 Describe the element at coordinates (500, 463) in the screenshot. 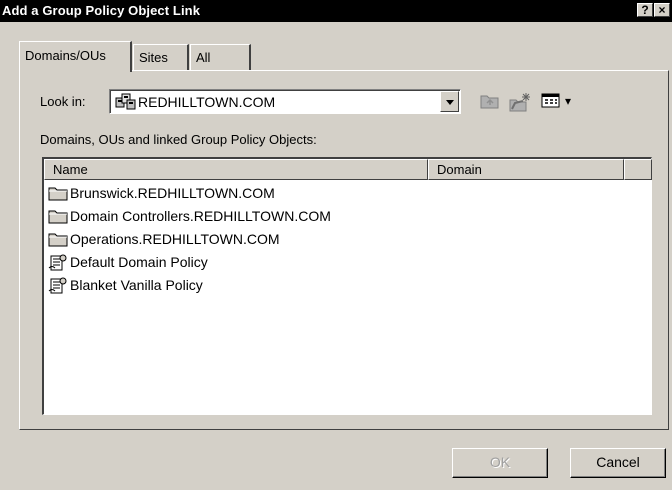

I see `ok-button: OK` at that location.